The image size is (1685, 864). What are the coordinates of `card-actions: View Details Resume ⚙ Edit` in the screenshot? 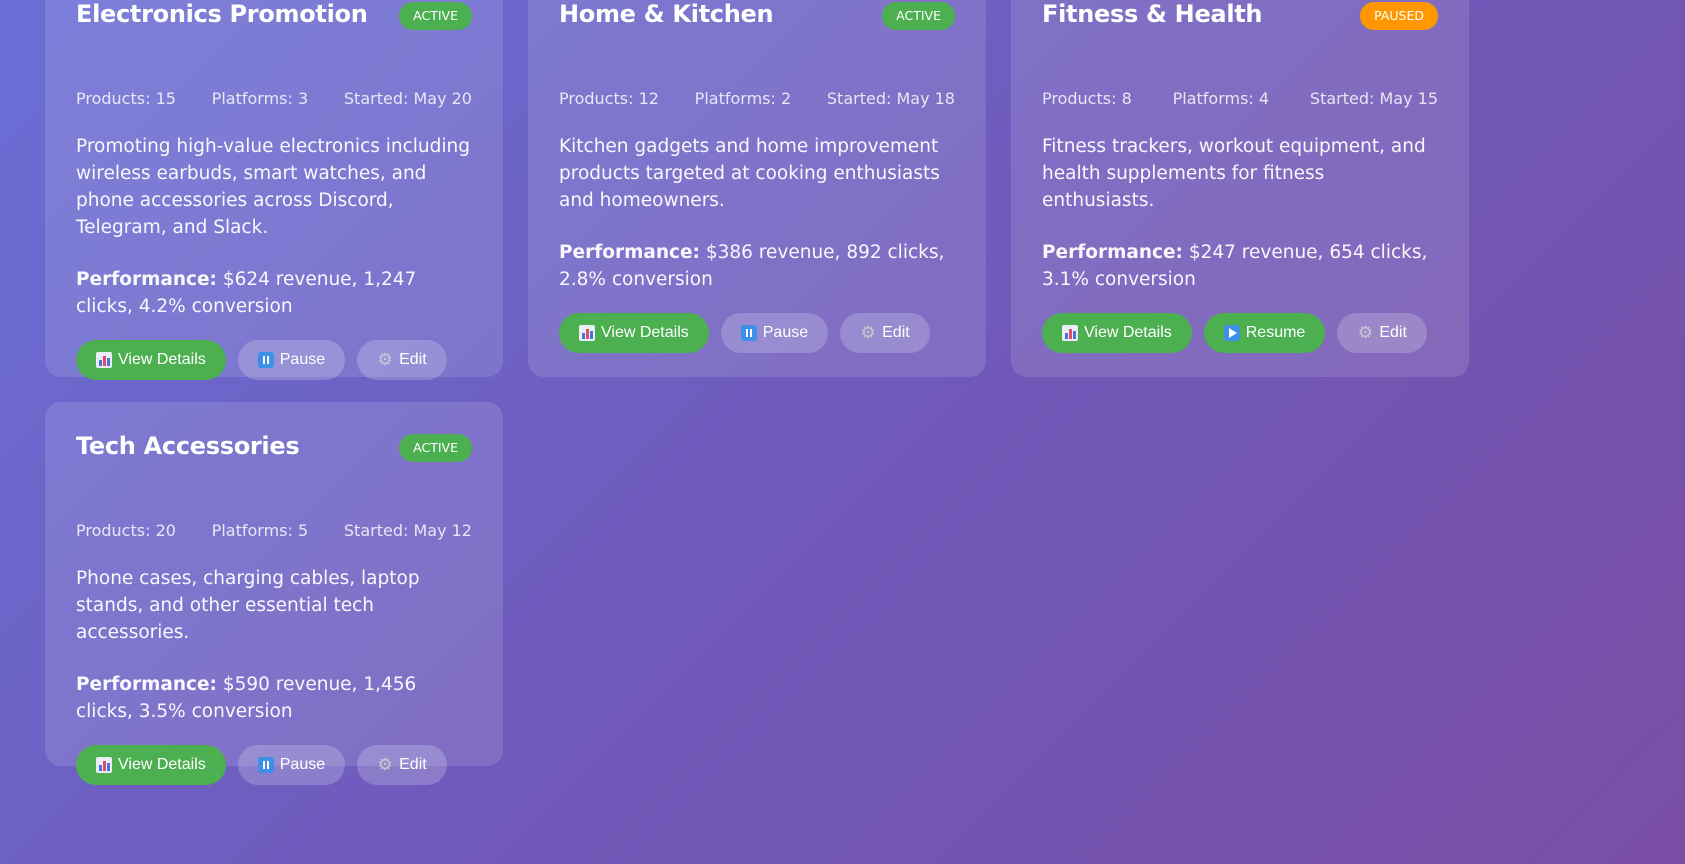 It's located at (1240, 333).